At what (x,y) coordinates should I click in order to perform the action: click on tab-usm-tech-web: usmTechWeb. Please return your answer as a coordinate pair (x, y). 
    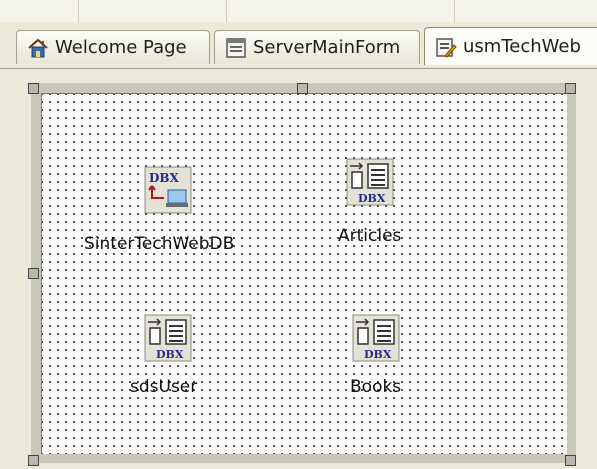
    Looking at the image, I should click on (510, 46).